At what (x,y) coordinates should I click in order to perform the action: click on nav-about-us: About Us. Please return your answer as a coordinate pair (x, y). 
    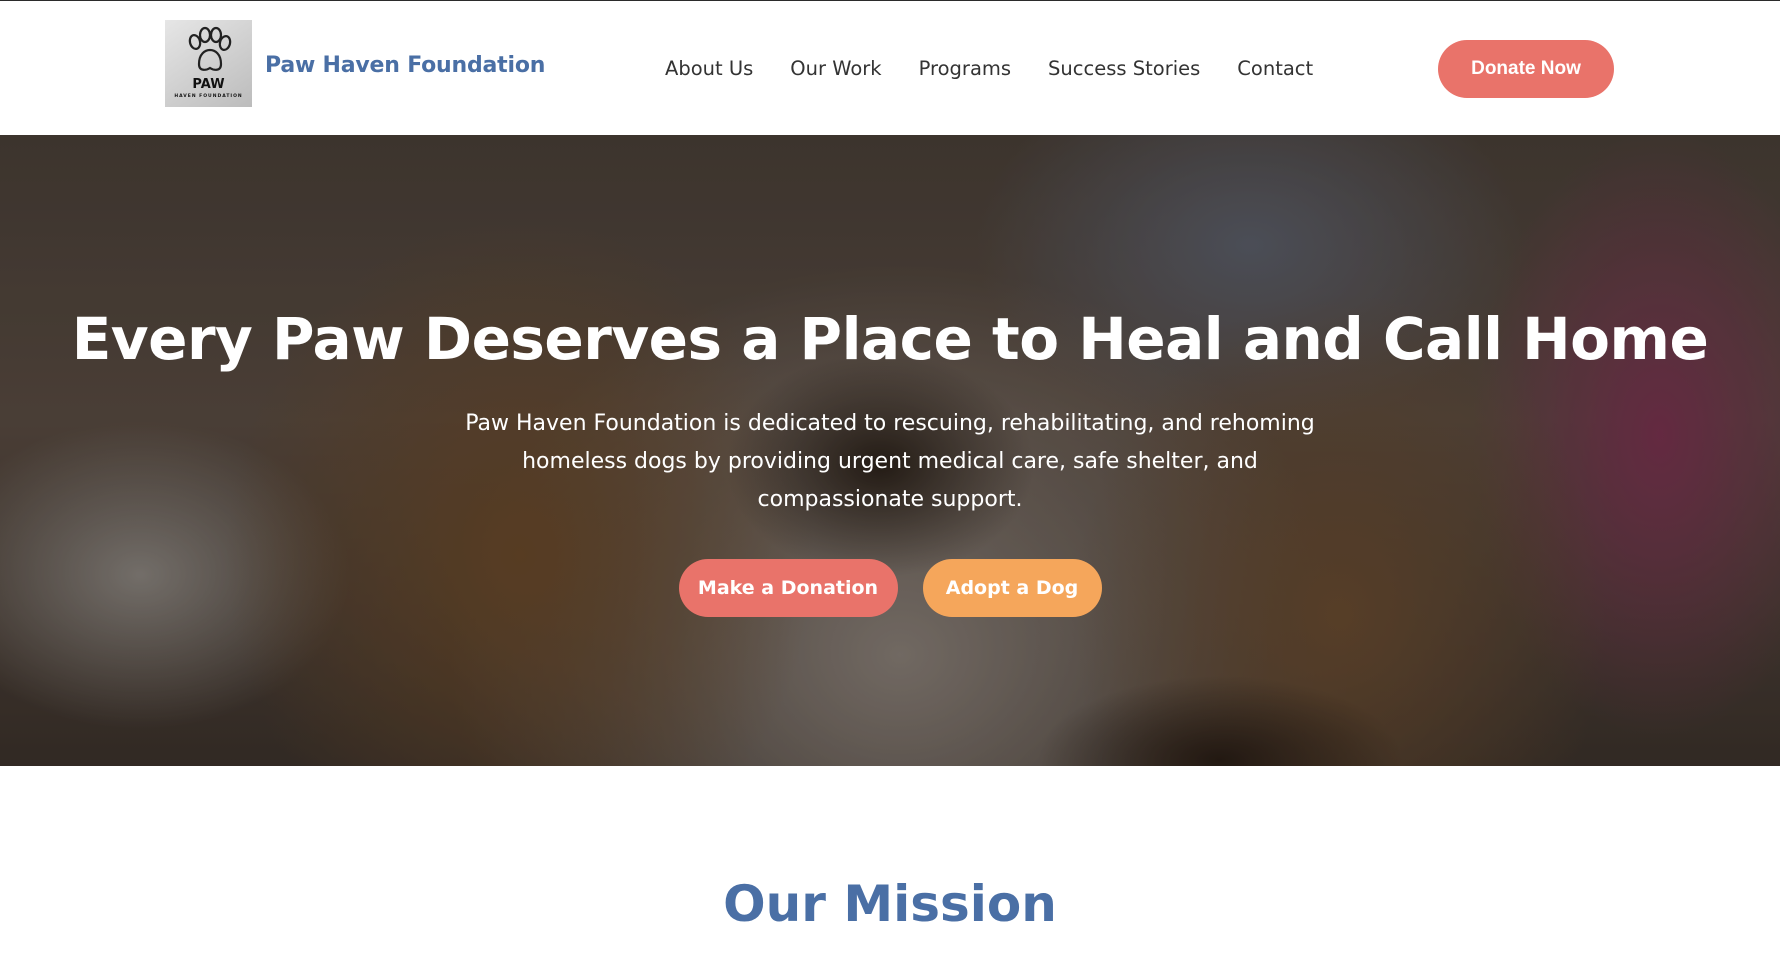
    Looking at the image, I should click on (709, 68).